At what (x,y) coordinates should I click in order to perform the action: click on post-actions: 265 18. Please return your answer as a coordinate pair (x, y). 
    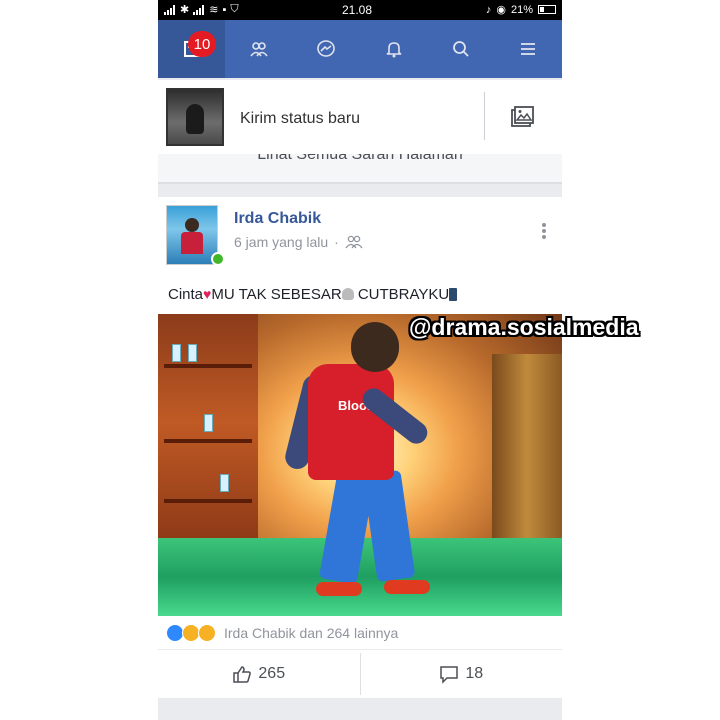
    Looking at the image, I should click on (360, 673).